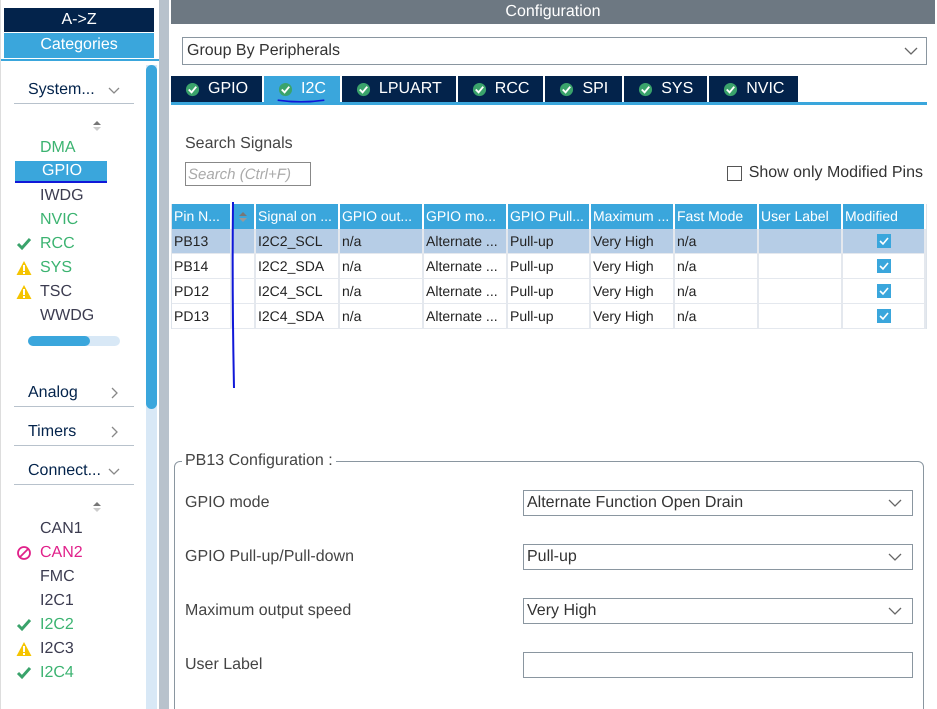  I want to click on table-cell: I2C4_SCL, so click(298, 291).